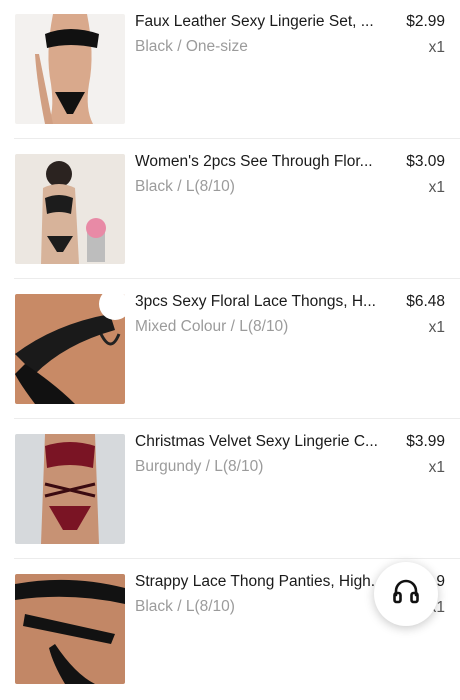 The height and width of the screenshot is (700, 460). I want to click on headphones-icon, so click(406, 594).